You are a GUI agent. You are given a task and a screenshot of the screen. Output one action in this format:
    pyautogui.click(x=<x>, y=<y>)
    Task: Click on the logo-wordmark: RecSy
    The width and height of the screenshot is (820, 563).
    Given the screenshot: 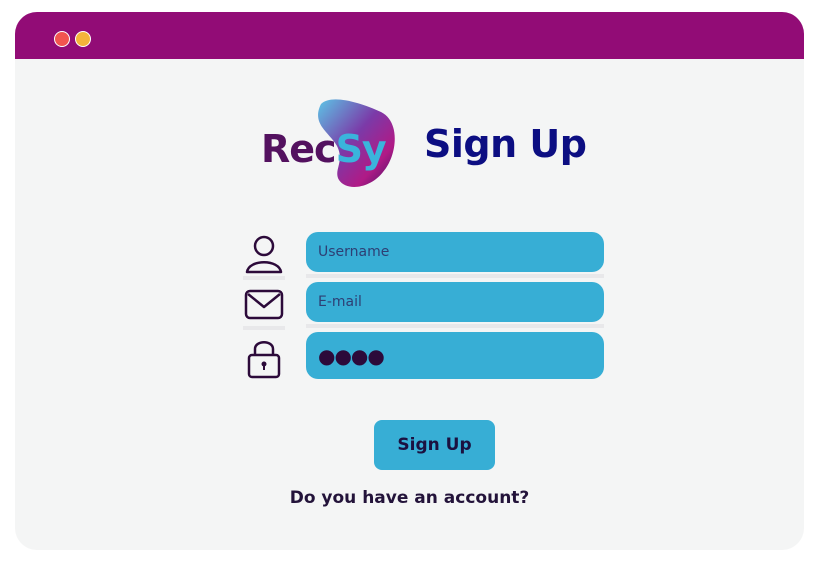 What is the action you would take?
    pyautogui.click(x=324, y=149)
    